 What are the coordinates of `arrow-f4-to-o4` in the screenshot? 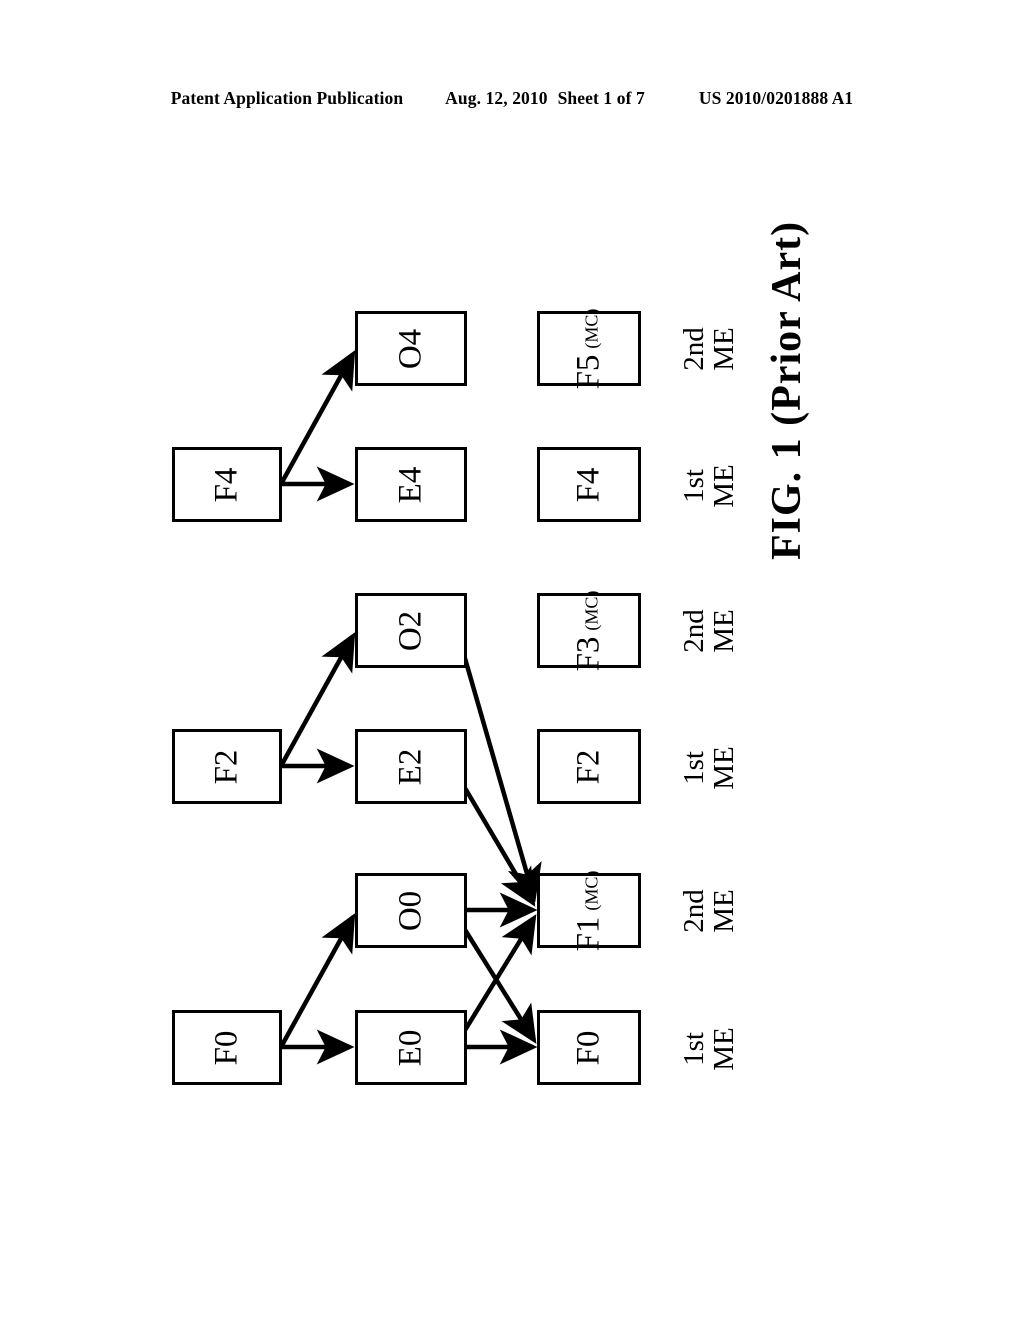 It's located at (317, 418).